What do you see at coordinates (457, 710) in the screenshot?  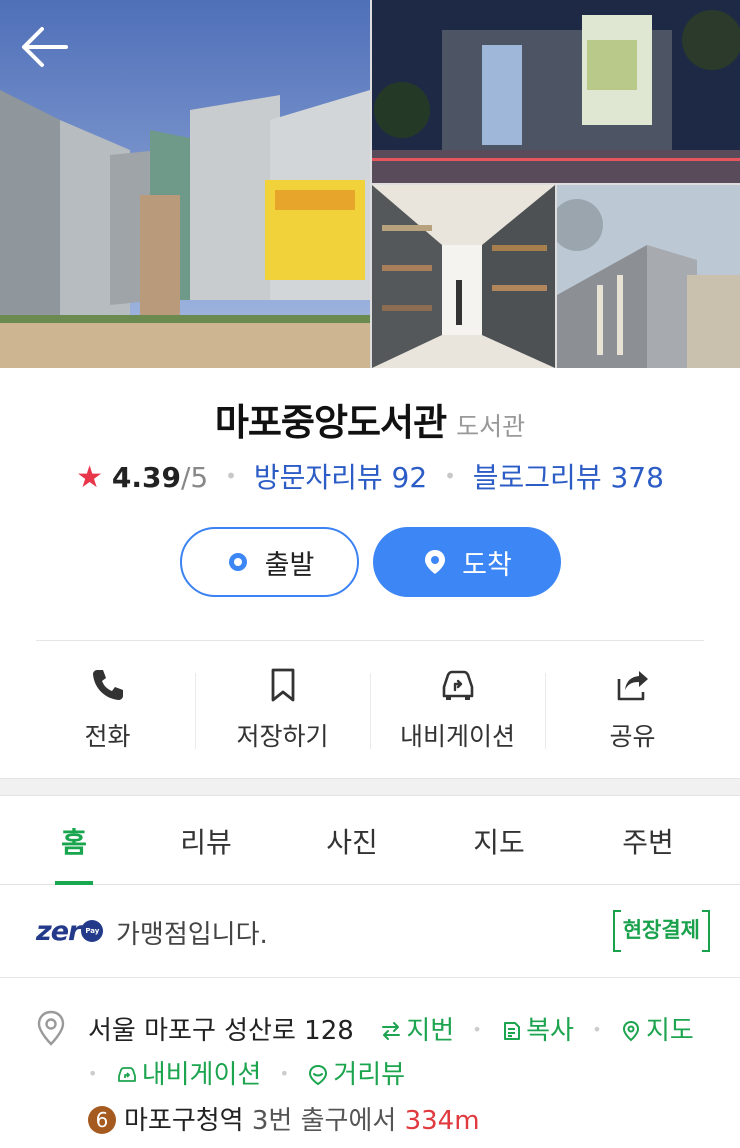 I see `navigation-action: 내비게이션` at bounding box center [457, 710].